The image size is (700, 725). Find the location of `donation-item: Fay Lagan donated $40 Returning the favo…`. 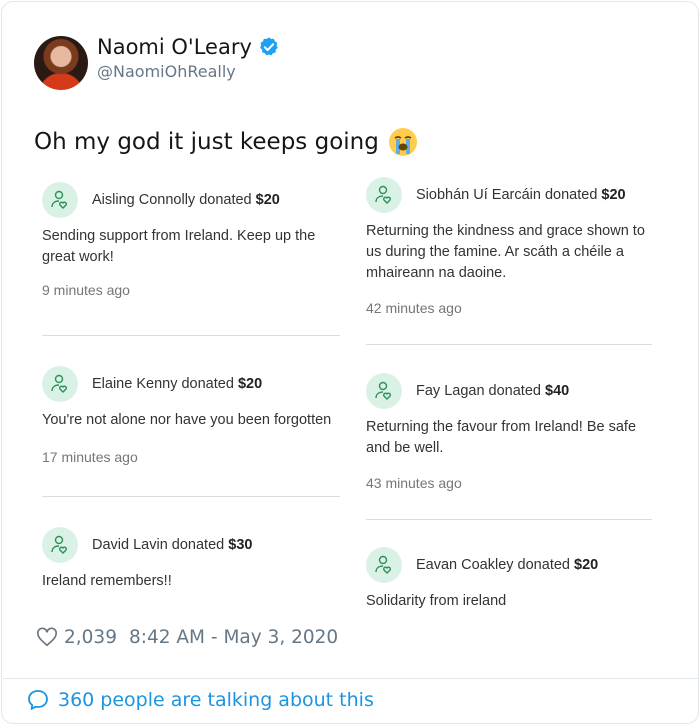

donation-item: Fay Lagan donated $40 Returning the favo… is located at coordinates (509, 432).